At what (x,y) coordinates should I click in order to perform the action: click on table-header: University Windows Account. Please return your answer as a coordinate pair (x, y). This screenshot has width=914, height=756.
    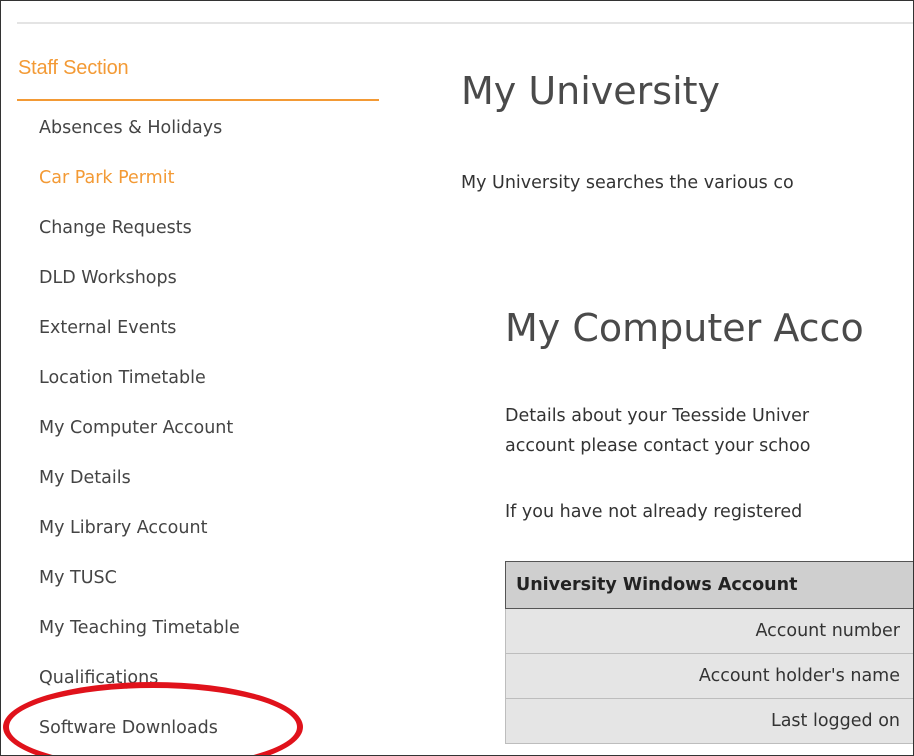
    Looking at the image, I should click on (709, 585).